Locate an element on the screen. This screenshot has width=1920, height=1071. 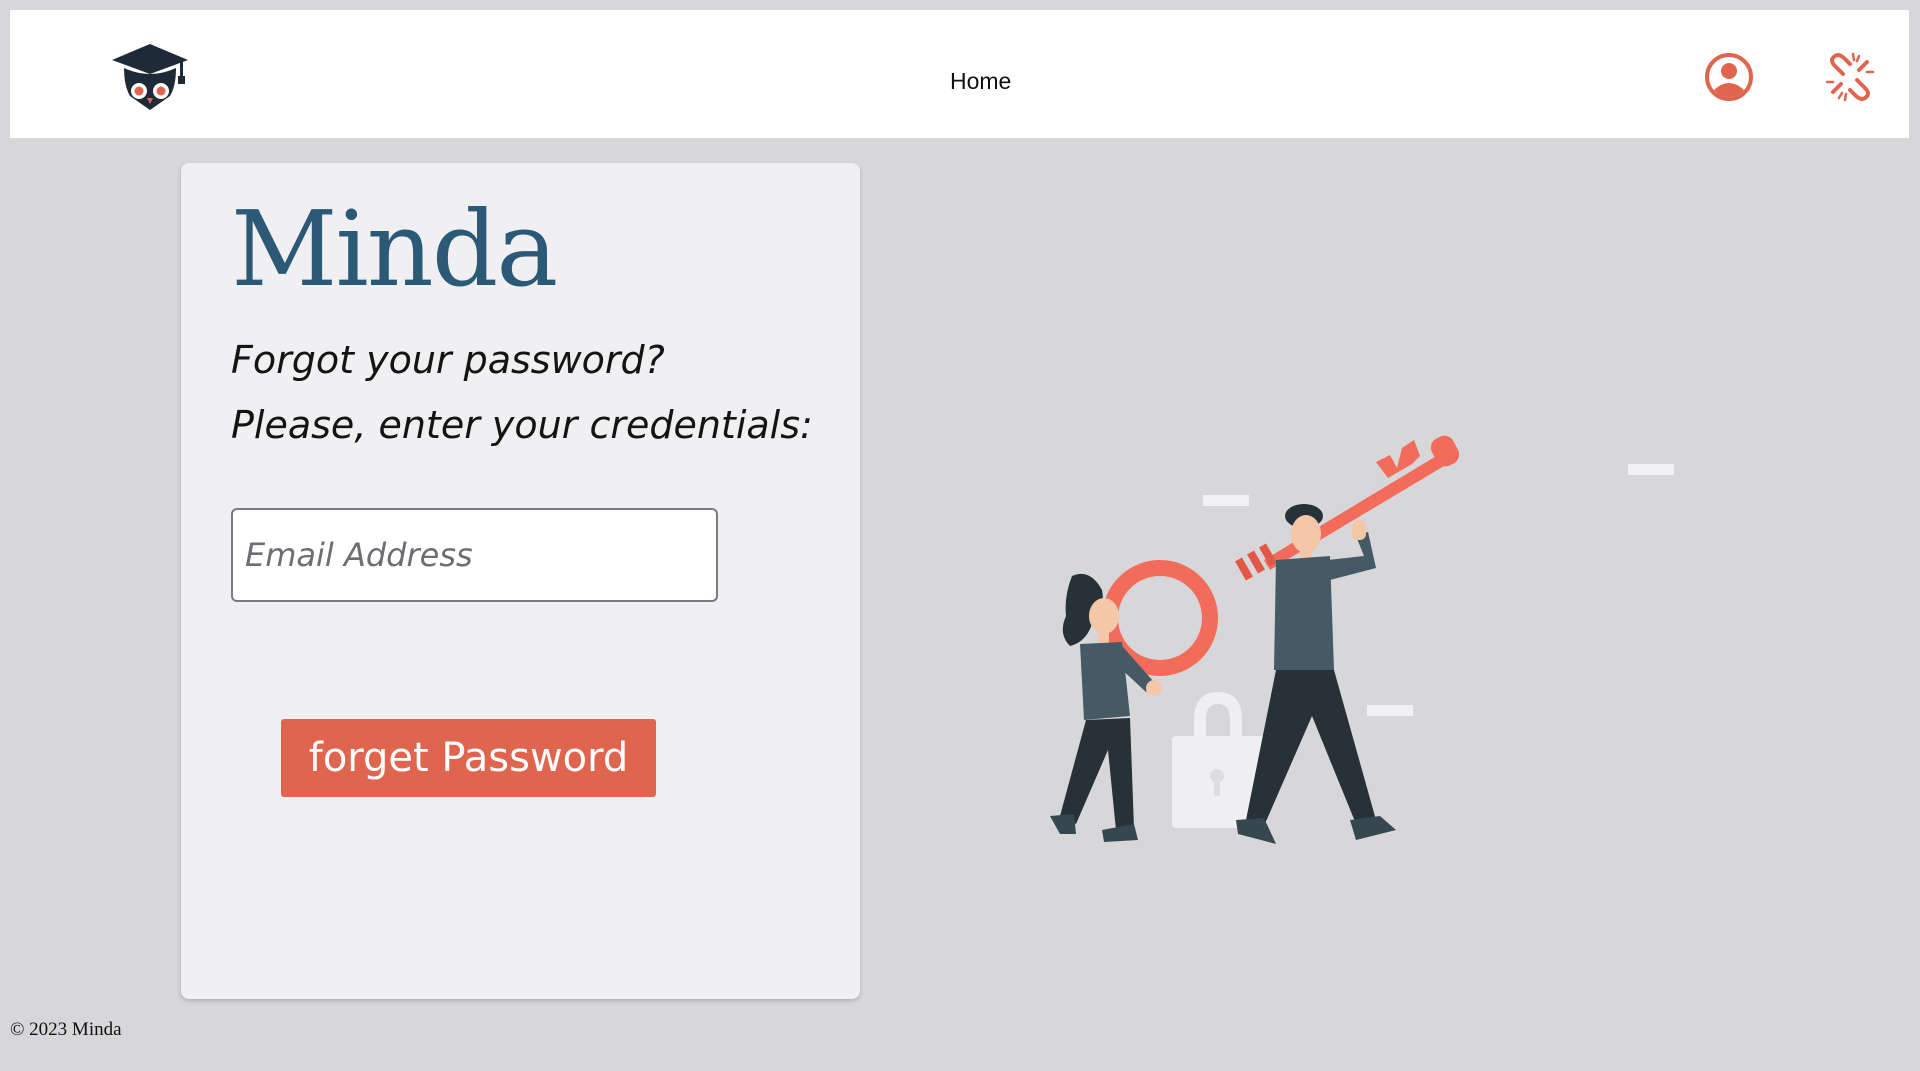
graduation-owl-logo is located at coordinates (150, 77).